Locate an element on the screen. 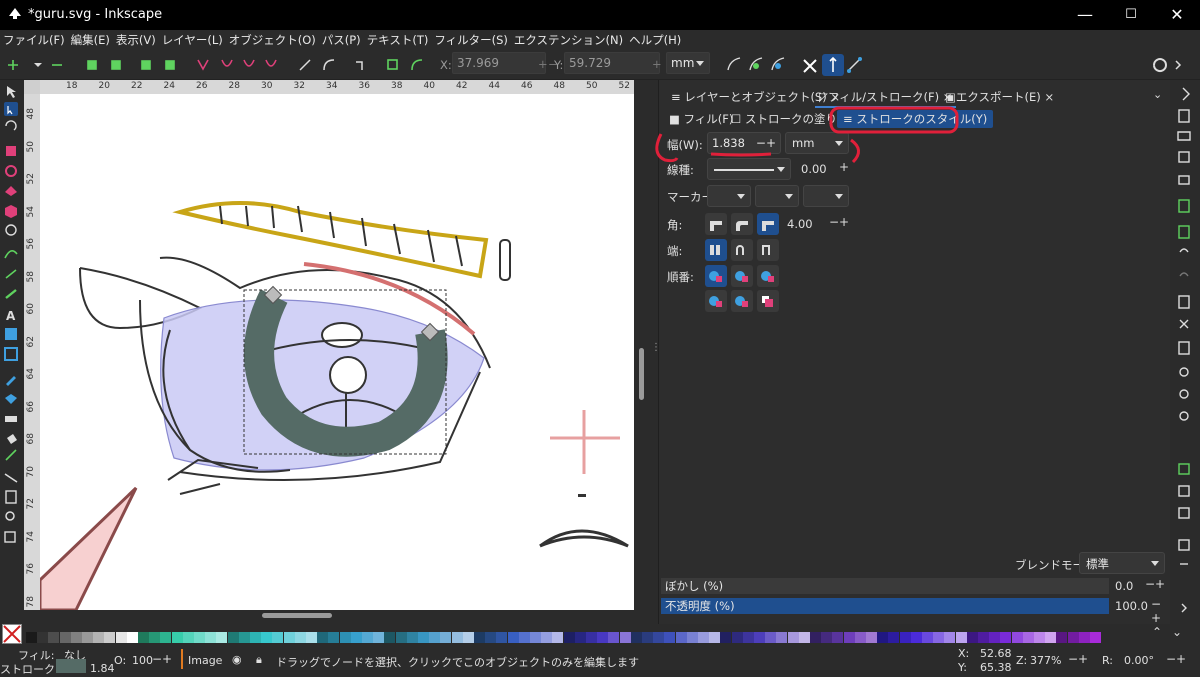 The image size is (1200, 677). menu-help: ヘルプ(H) is located at coordinates (655, 40).